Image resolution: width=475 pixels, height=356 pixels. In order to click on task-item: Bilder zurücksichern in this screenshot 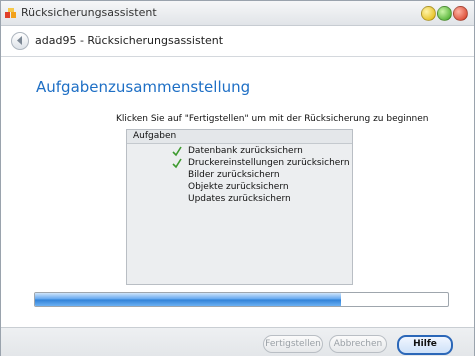, I will do `click(239, 176)`.